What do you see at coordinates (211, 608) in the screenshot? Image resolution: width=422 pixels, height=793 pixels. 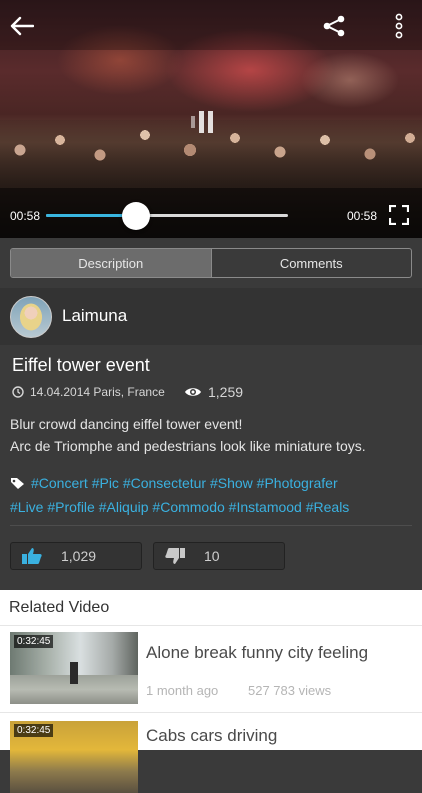 I see `related-heading-bar: Related Video` at bounding box center [211, 608].